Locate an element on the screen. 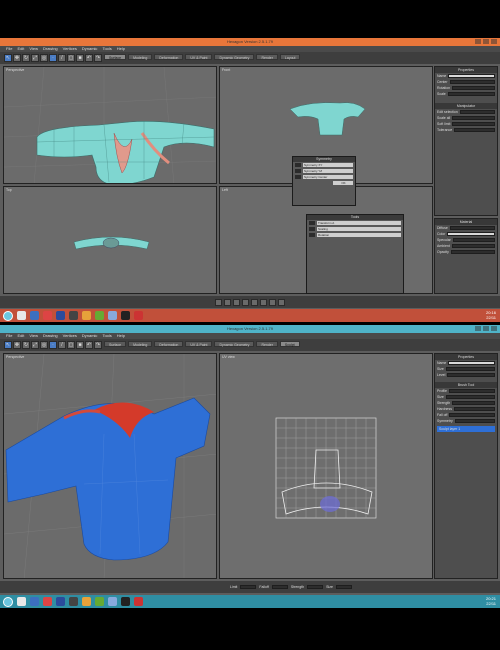 This screenshot has width=500, height=650. tolerance-field is located at coordinates (474, 130).